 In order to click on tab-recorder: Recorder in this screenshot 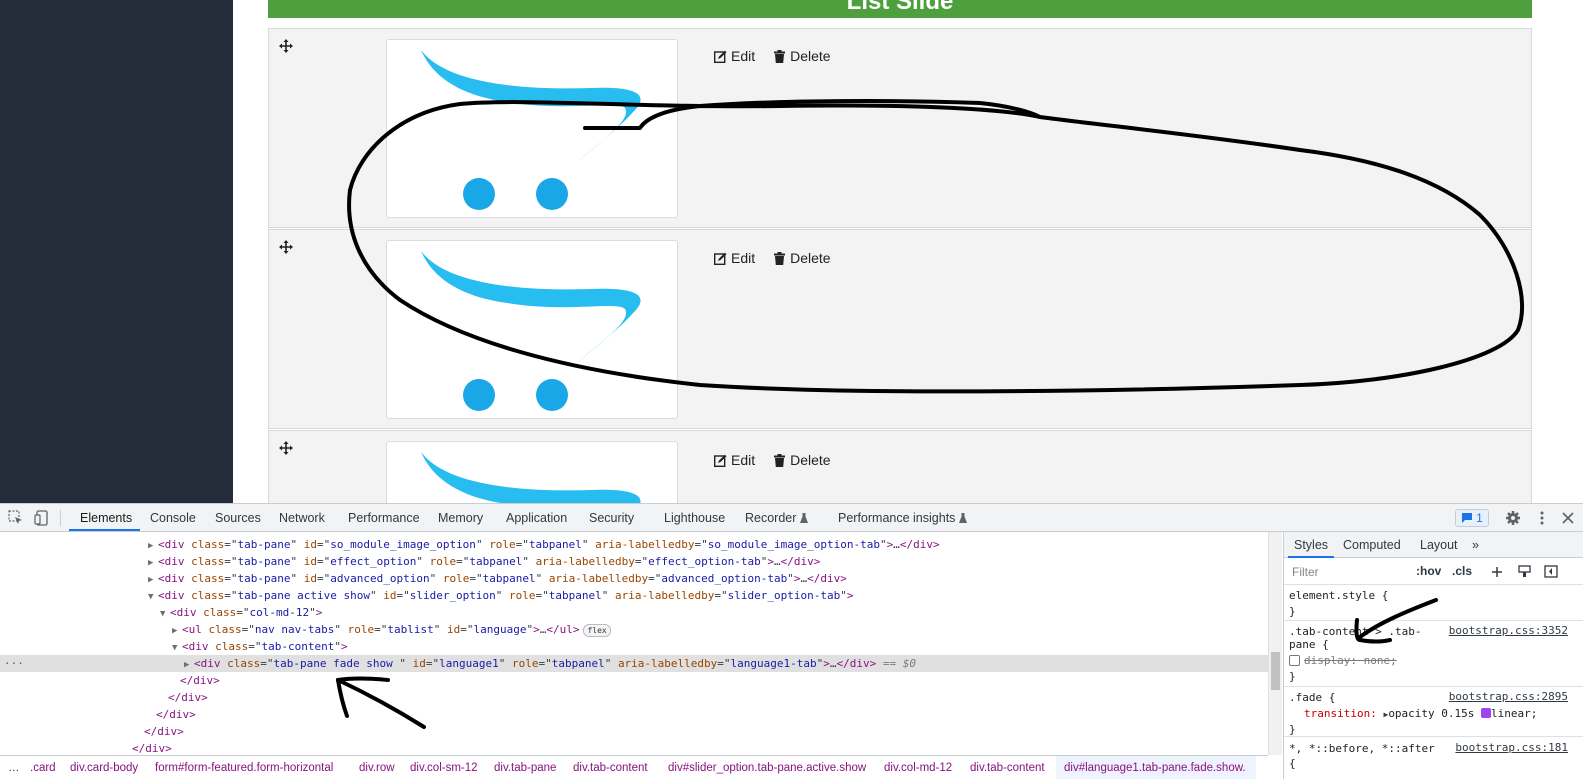, I will do `click(777, 518)`.